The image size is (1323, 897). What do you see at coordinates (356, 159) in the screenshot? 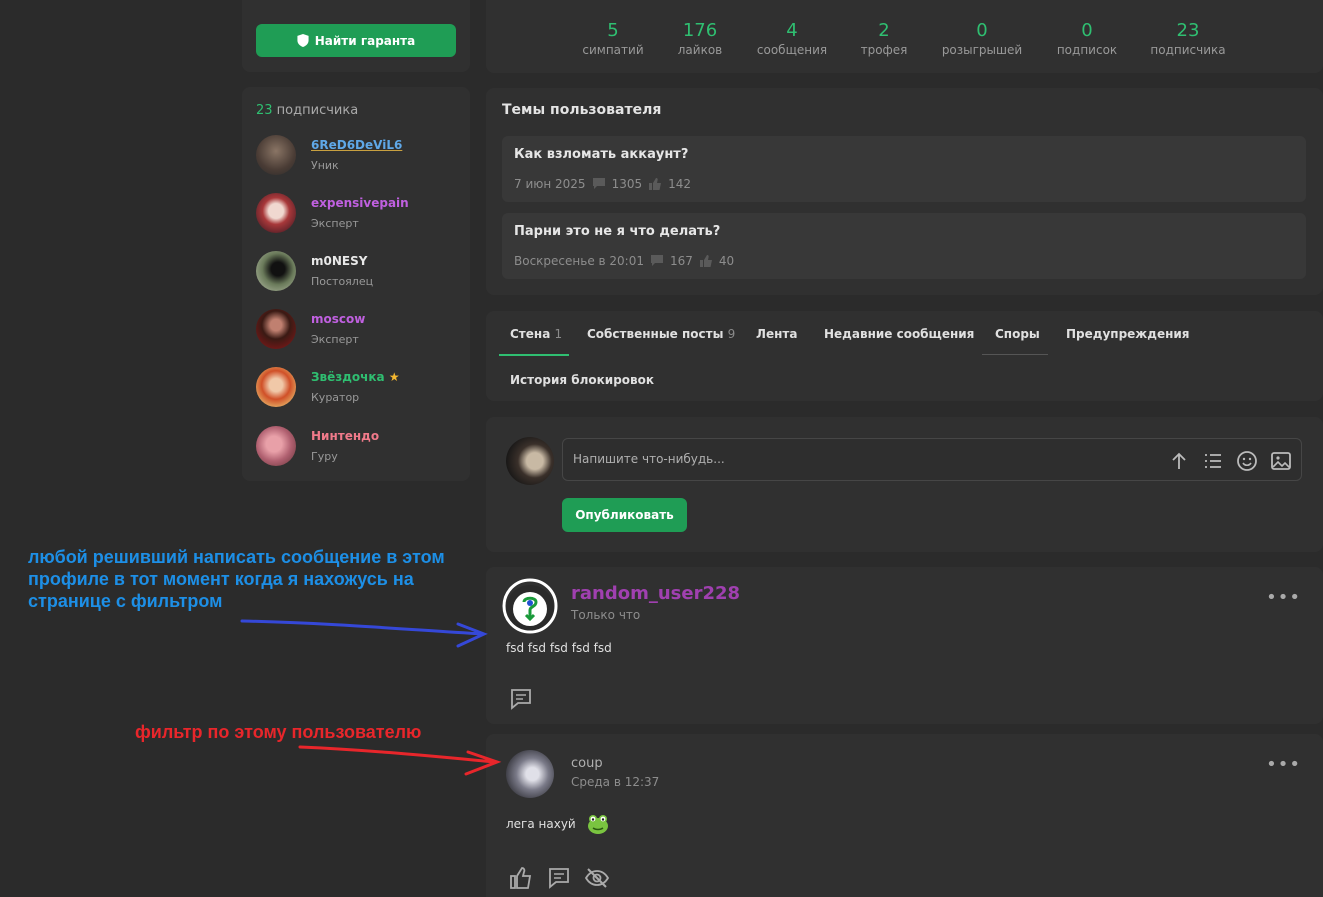
I see `follower-item: 6ReD6DeViL6 Уник` at bounding box center [356, 159].